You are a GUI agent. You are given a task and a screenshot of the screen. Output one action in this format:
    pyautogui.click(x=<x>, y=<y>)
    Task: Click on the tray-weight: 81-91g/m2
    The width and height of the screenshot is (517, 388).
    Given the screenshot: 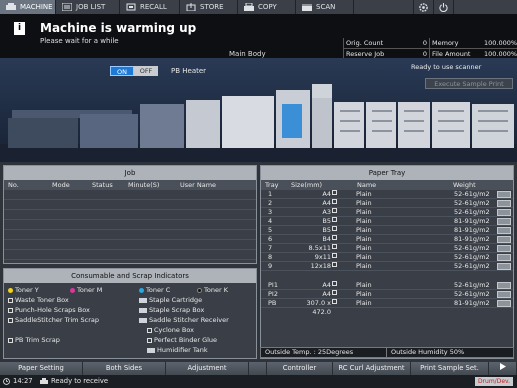 What is the action you would take?
    pyautogui.click(x=472, y=303)
    